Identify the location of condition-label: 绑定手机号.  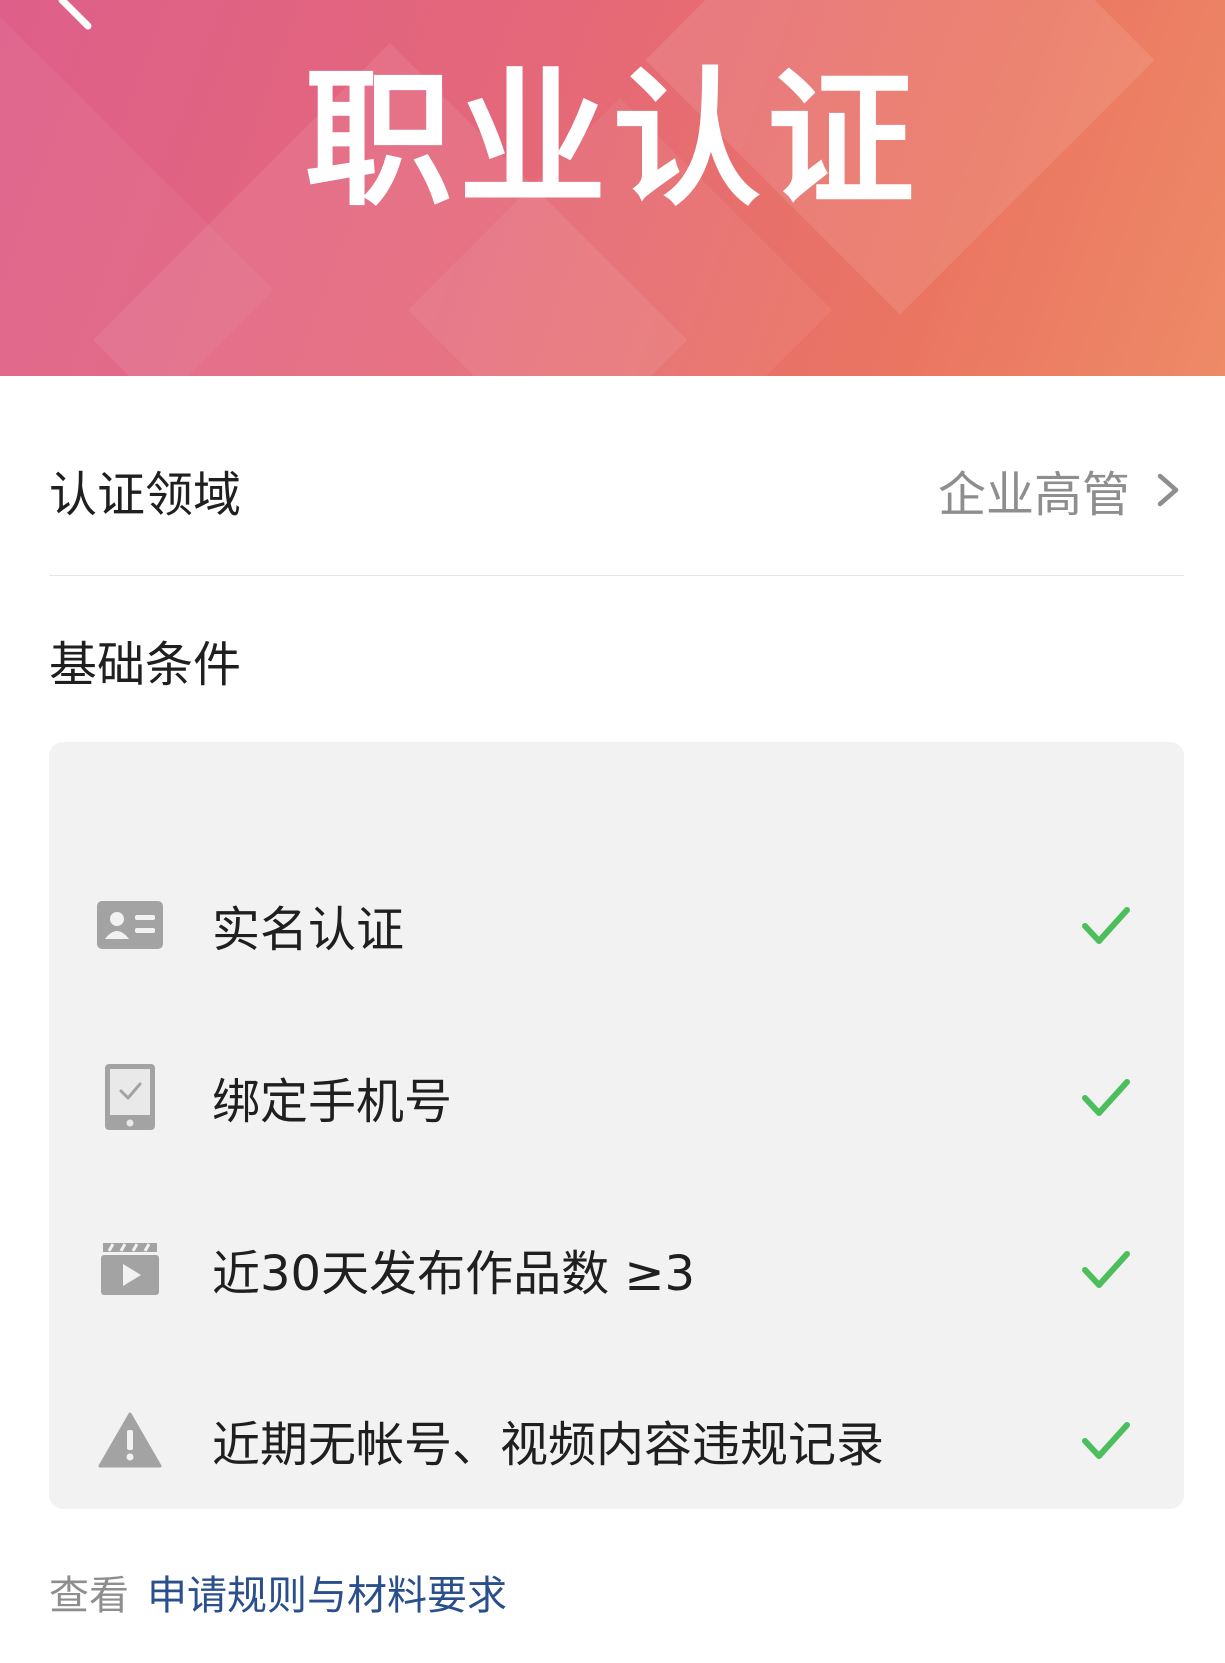
(332, 1102).